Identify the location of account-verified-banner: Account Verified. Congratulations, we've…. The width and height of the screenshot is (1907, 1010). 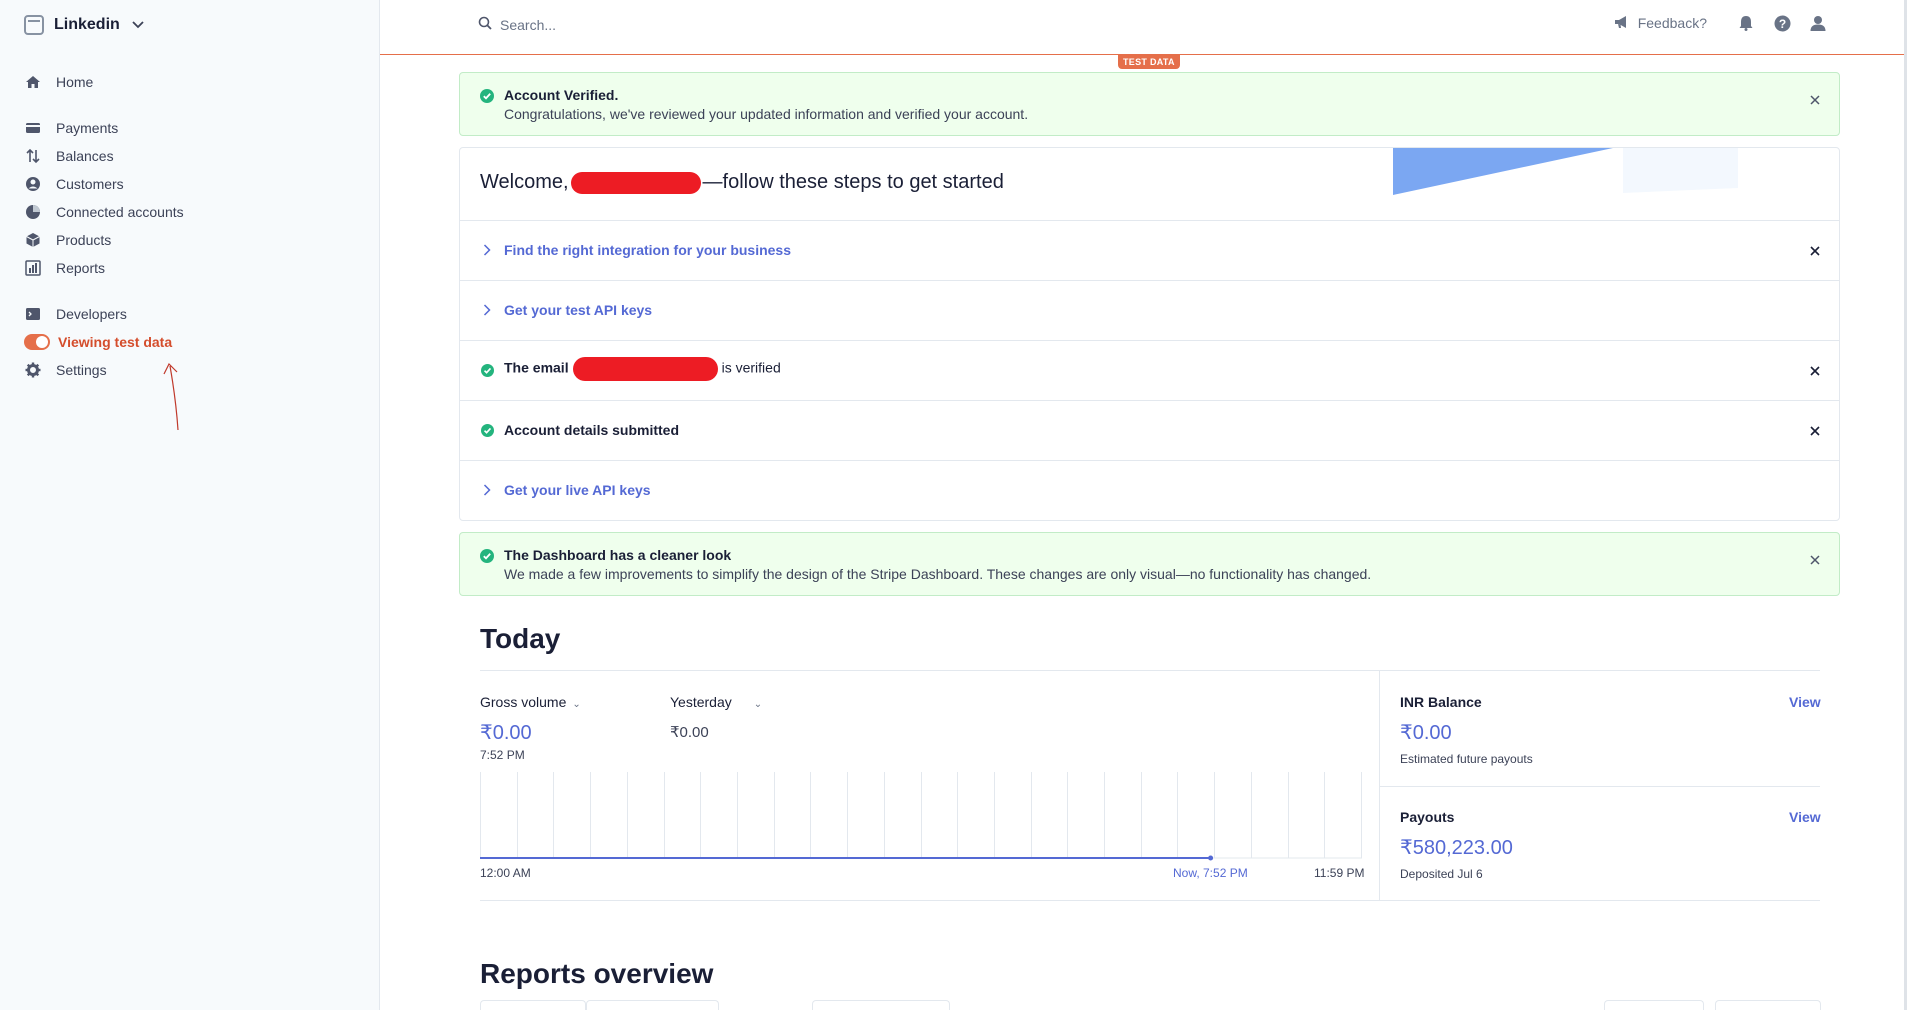
(1149, 104).